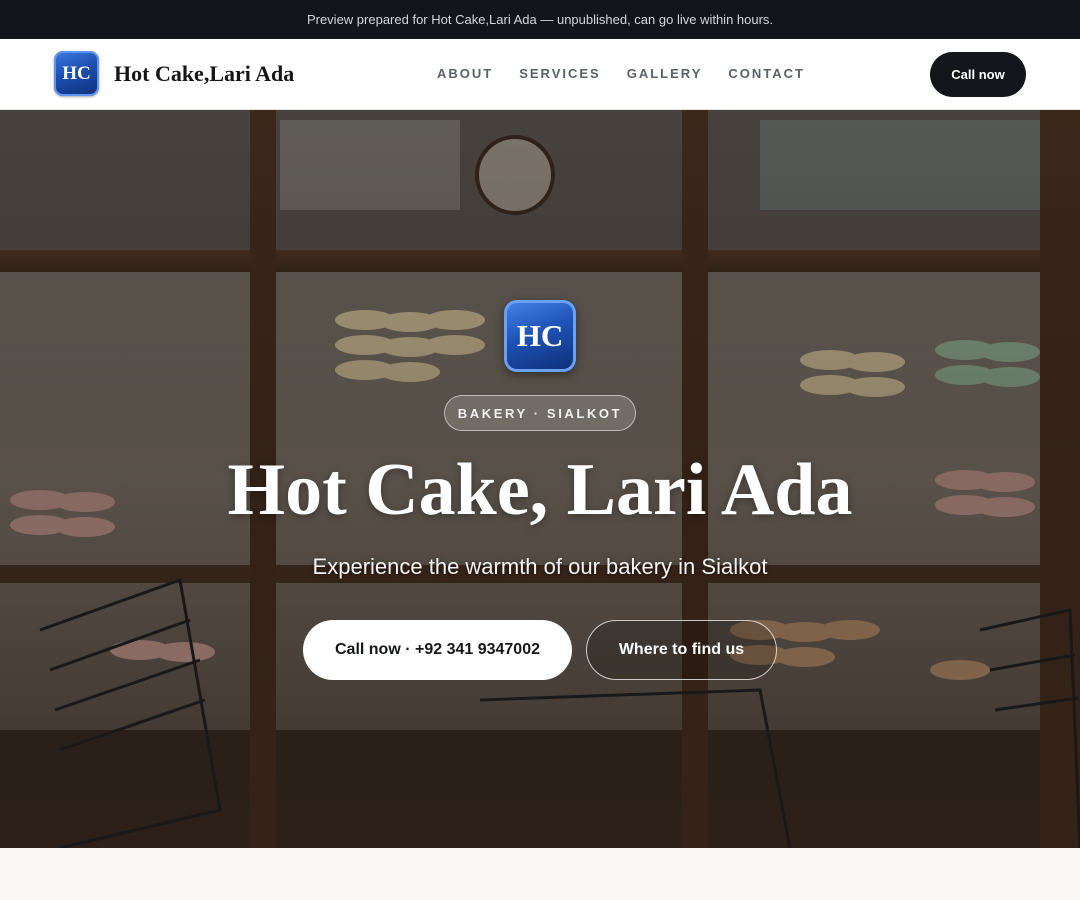  Describe the element at coordinates (978, 74) in the screenshot. I see `header-call-button: Call now` at that location.